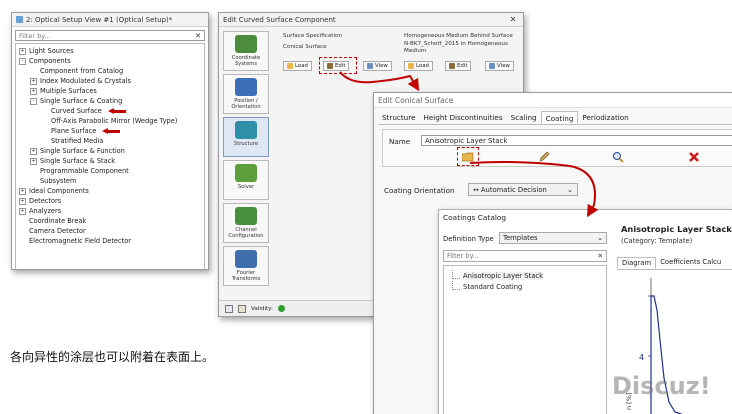 This screenshot has width=732, height=414. I want to click on catalog-item: Standard Coating, so click(525, 286).